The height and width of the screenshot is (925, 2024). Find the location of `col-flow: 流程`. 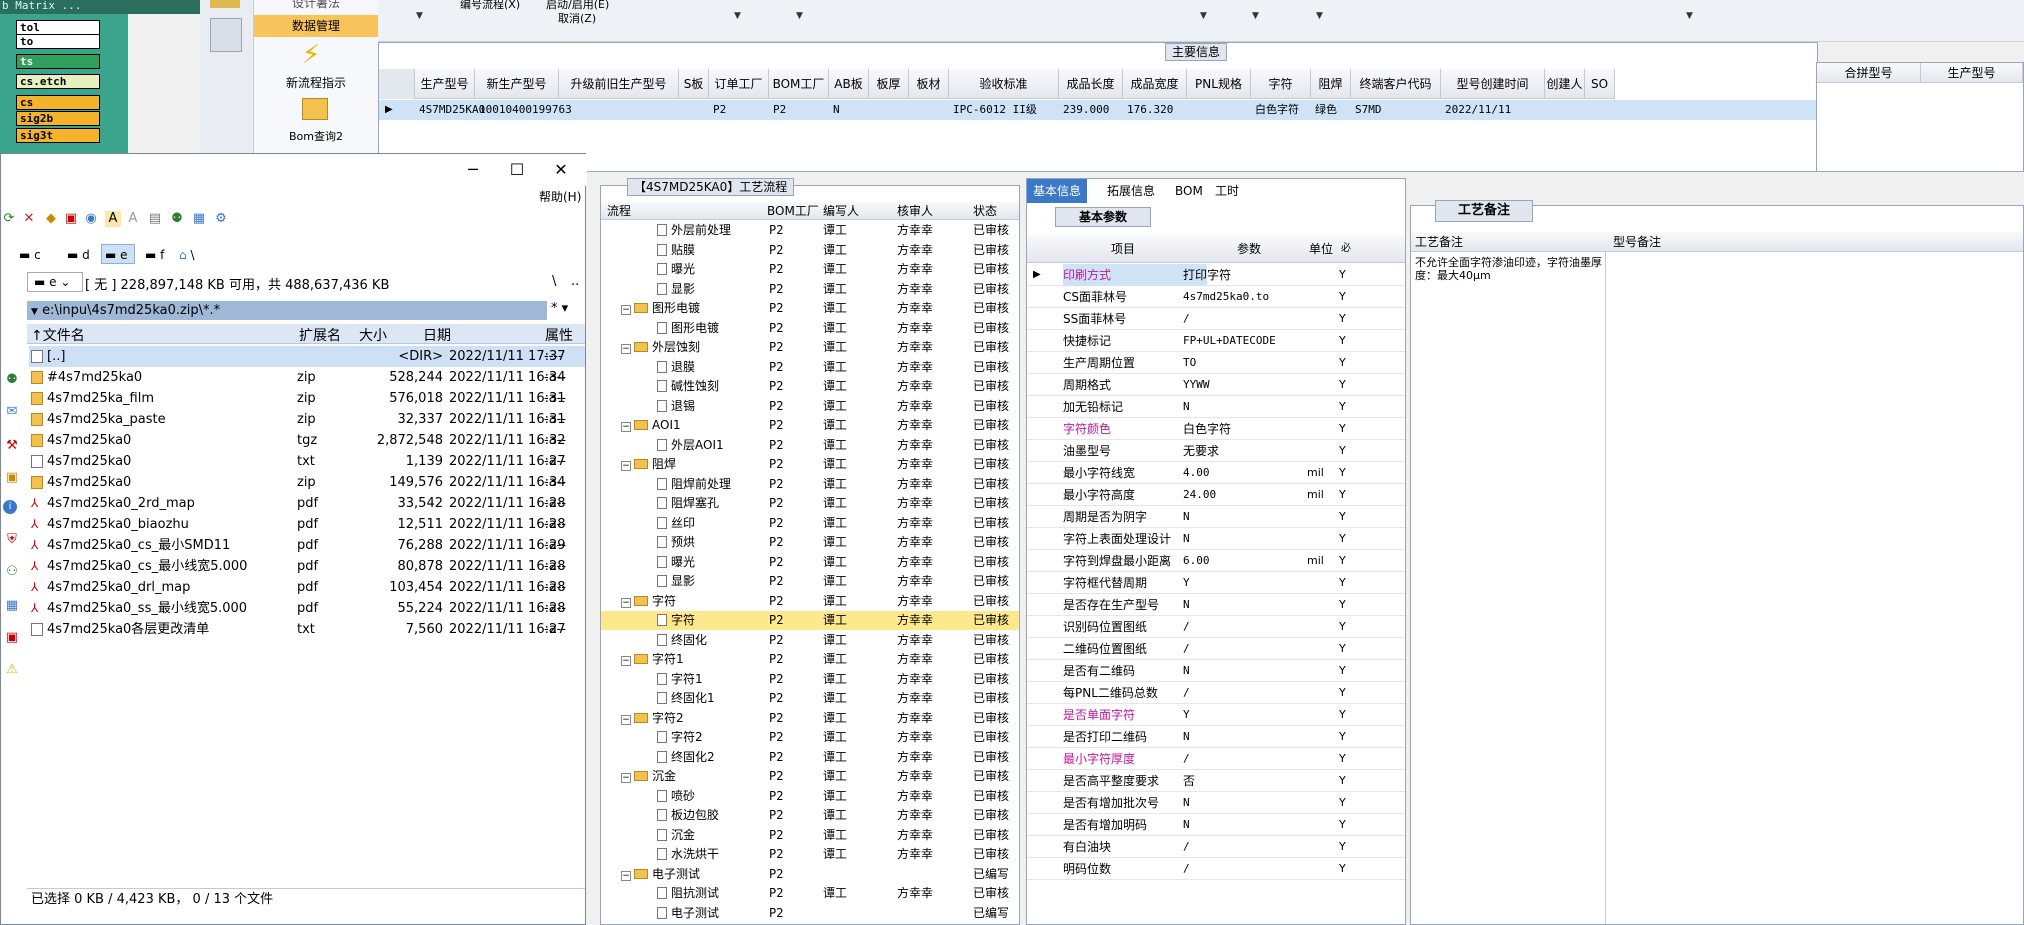

col-flow: 流程 is located at coordinates (619, 211).